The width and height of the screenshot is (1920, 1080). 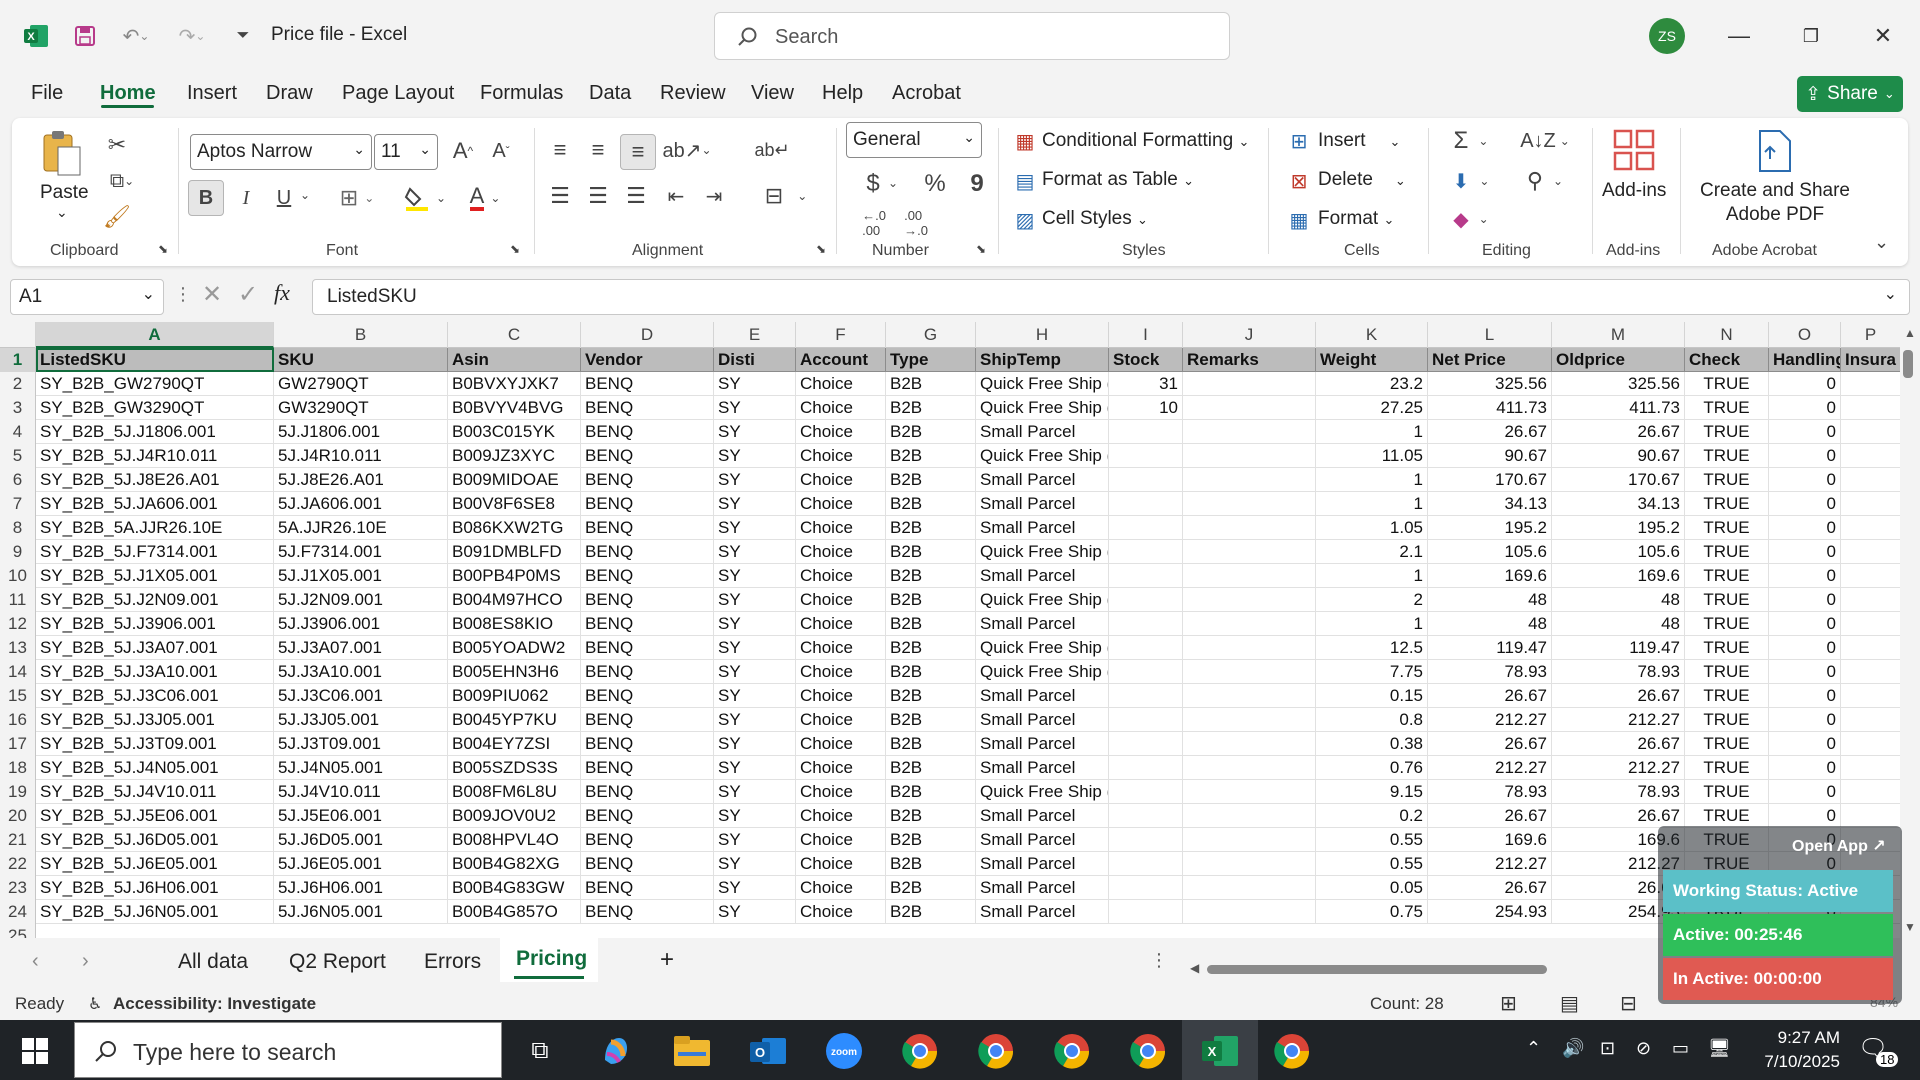 What do you see at coordinates (1775, 191) in the screenshot?
I see `create-share-label: Create and Share` at bounding box center [1775, 191].